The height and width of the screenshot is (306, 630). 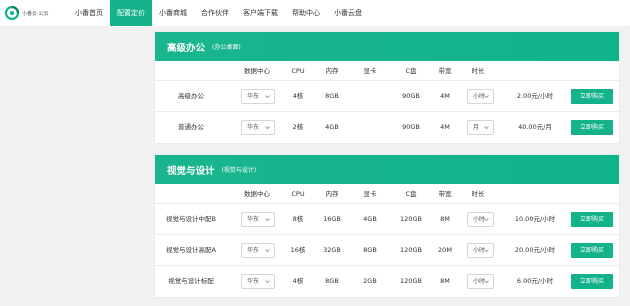 I want to click on spec-gpu, so click(x=370, y=127).